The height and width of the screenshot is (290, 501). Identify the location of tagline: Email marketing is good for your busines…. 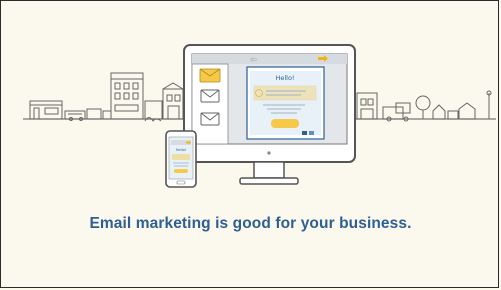
(250, 223).